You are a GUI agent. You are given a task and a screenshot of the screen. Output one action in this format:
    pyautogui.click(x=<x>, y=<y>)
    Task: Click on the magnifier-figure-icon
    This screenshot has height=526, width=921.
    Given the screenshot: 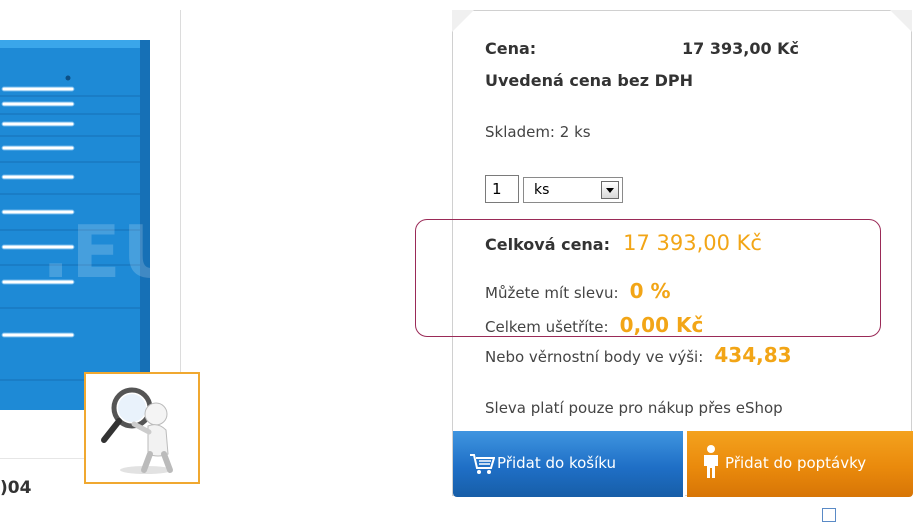 What is the action you would take?
    pyautogui.click(x=137, y=430)
    